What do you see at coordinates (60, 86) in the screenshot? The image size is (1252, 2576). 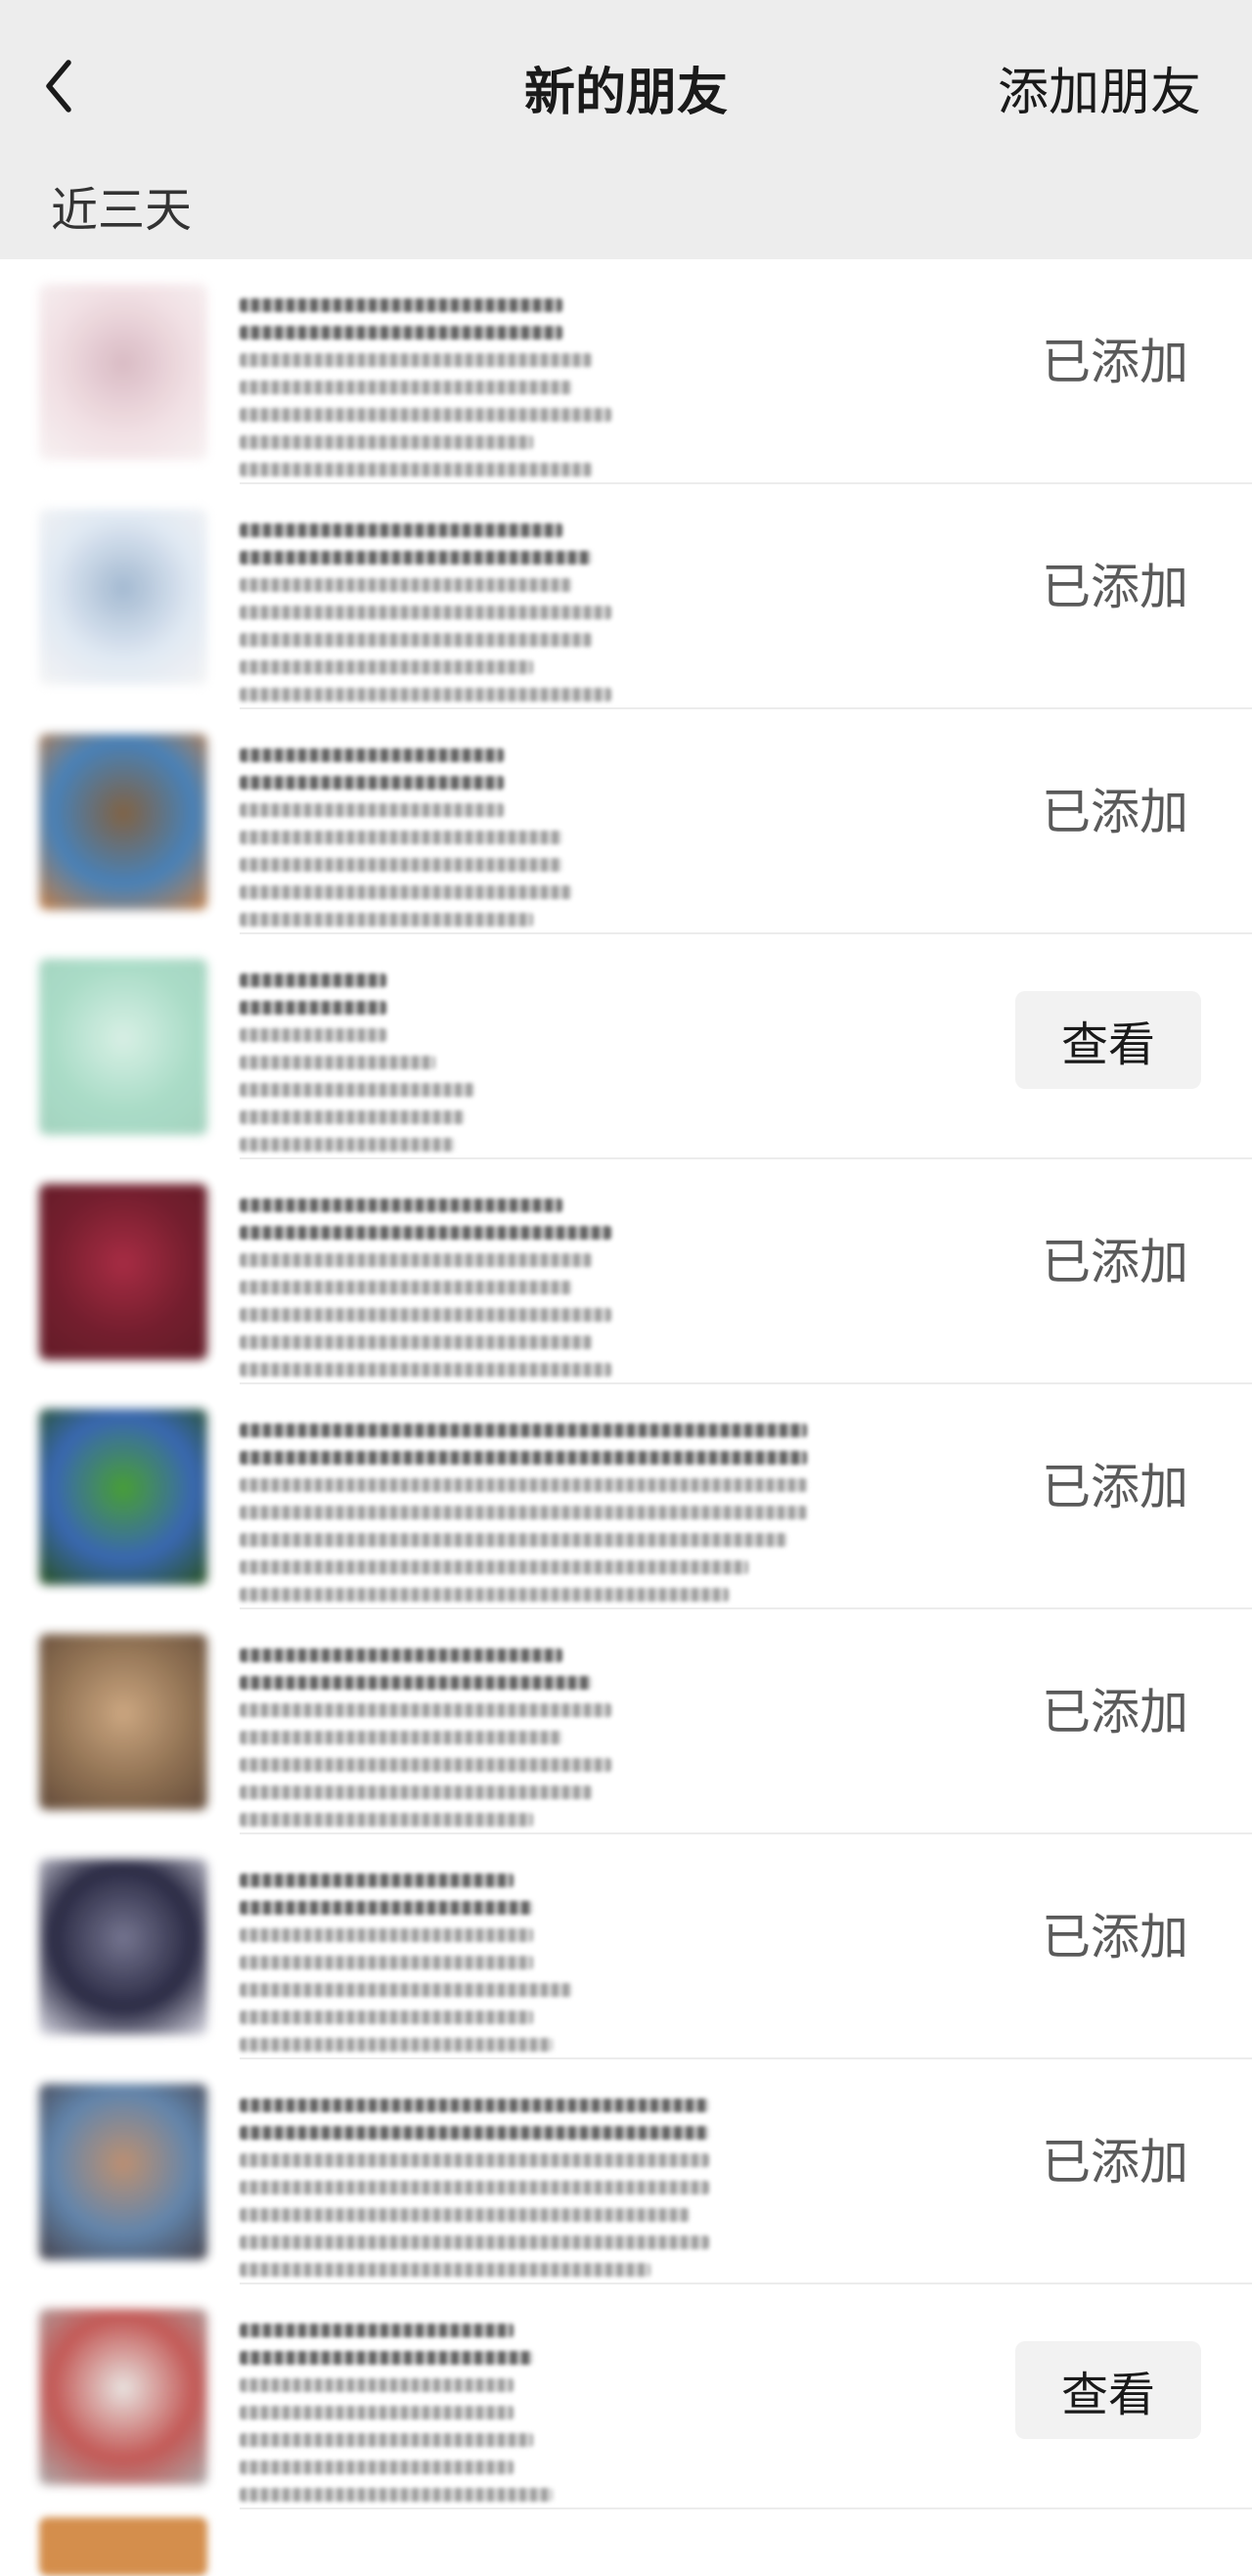 I see `chevron-left-icon` at bounding box center [60, 86].